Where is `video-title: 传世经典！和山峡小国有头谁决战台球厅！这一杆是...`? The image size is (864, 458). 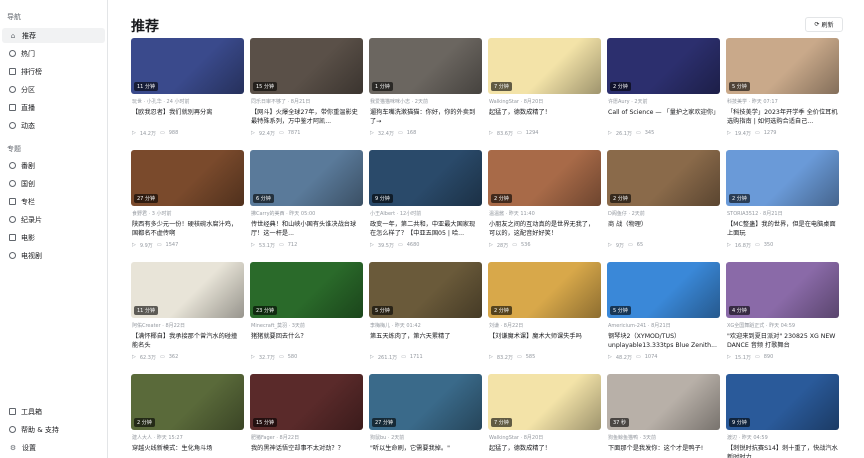
video-title: 传世经典！和山峡小国有头谁决战台球厅！这一杆是... is located at coordinates (306, 229).